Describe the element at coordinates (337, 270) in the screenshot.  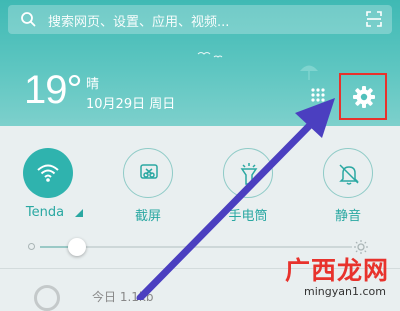
I see `watermark-brand: 广西龙网` at that location.